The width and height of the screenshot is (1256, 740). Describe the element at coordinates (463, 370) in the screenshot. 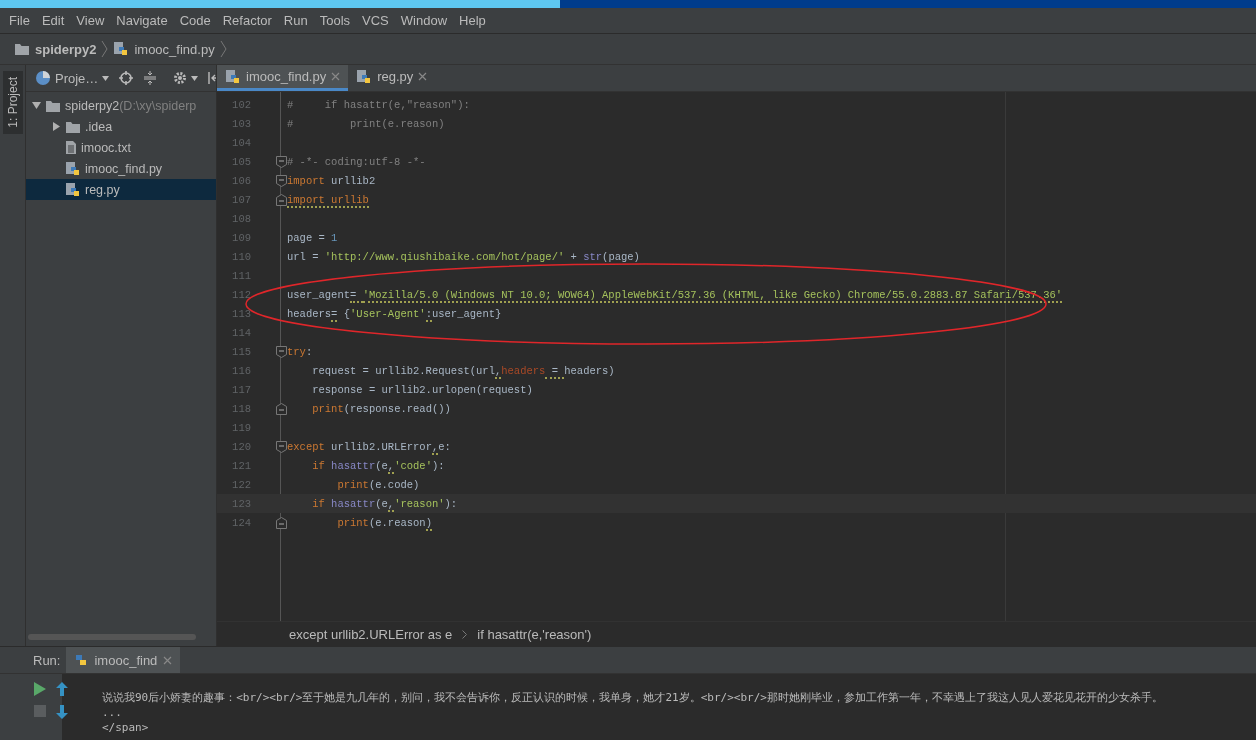

I see `code-line: request = urllib2.Request(url,headers = headers)` at that location.